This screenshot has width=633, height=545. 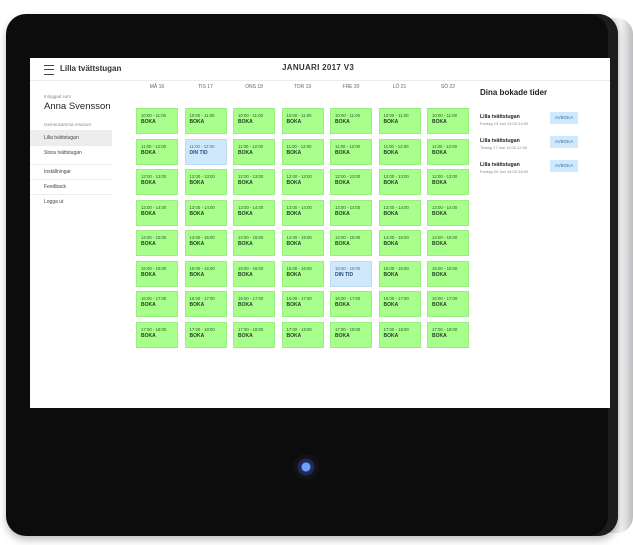 What do you see at coordinates (49, 70) in the screenshot?
I see `menu-icon` at bounding box center [49, 70].